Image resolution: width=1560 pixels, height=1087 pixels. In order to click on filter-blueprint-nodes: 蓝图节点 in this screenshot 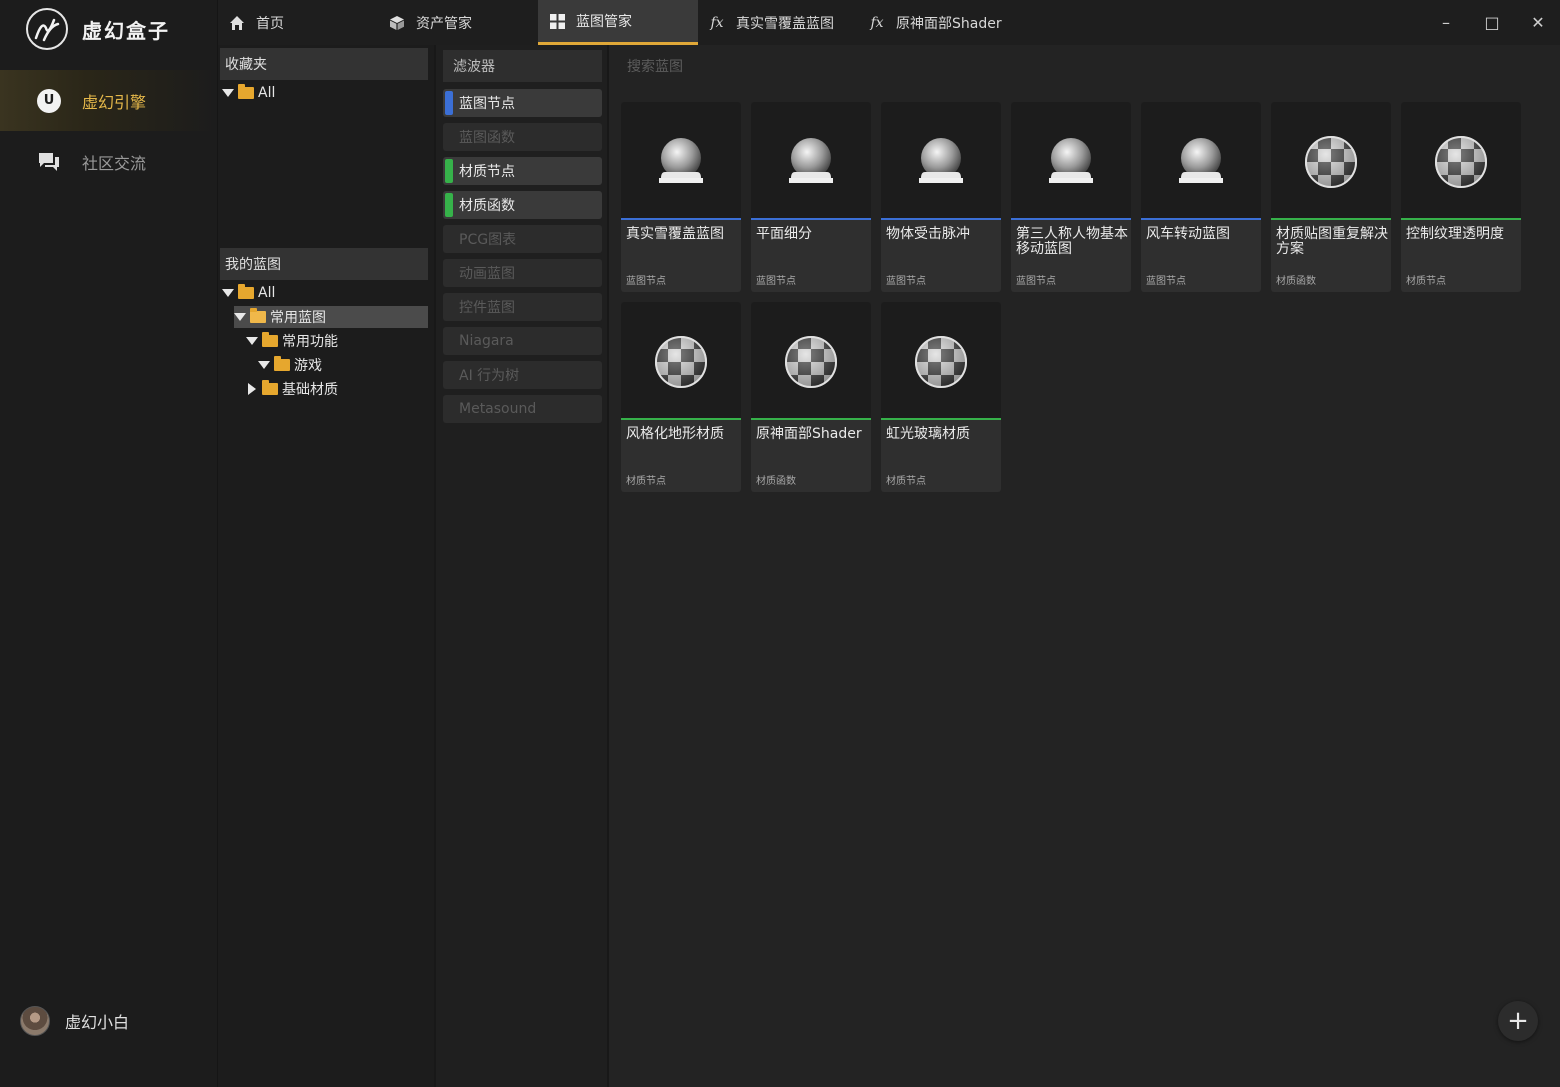, I will do `click(522, 103)`.